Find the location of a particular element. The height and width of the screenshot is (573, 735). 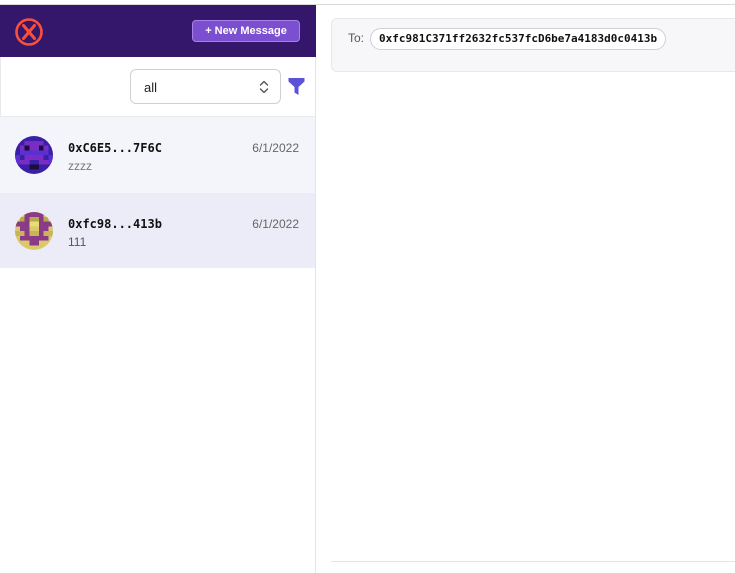

conversation-address: 0xfc98...413b is located at coordinates (115, 224).